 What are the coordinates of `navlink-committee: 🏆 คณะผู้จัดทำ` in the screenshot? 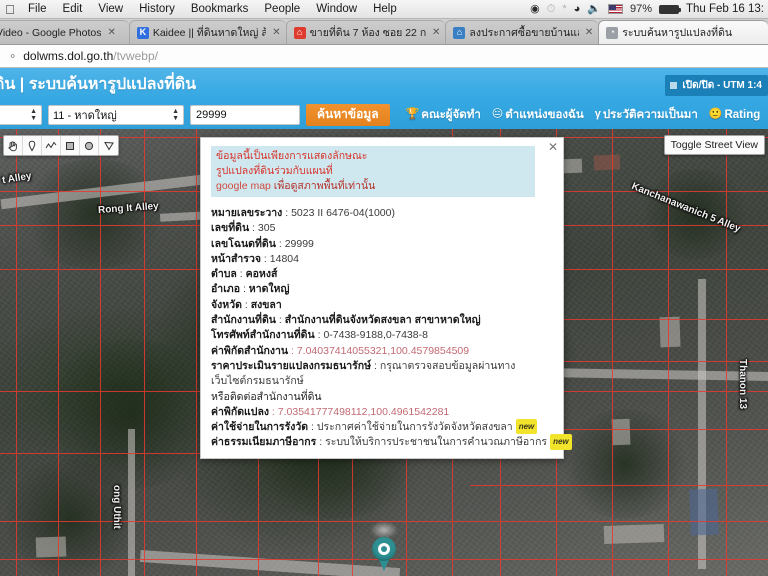 It's located at (443, 115).